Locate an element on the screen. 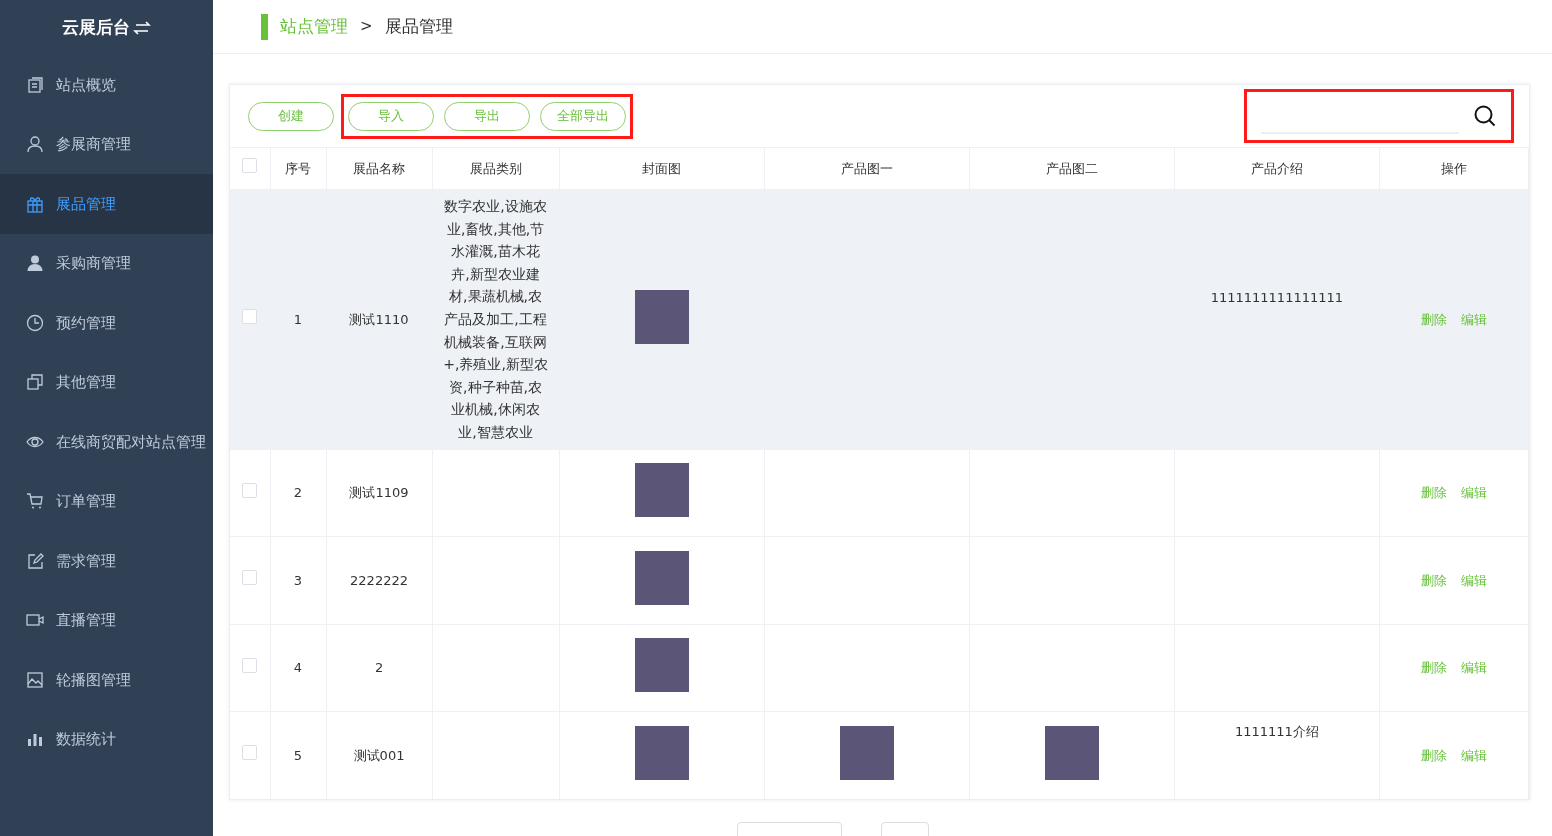 This screenshot has height=836, width=1552. app-title: 云展后台 is located at coordinates (95, 27).